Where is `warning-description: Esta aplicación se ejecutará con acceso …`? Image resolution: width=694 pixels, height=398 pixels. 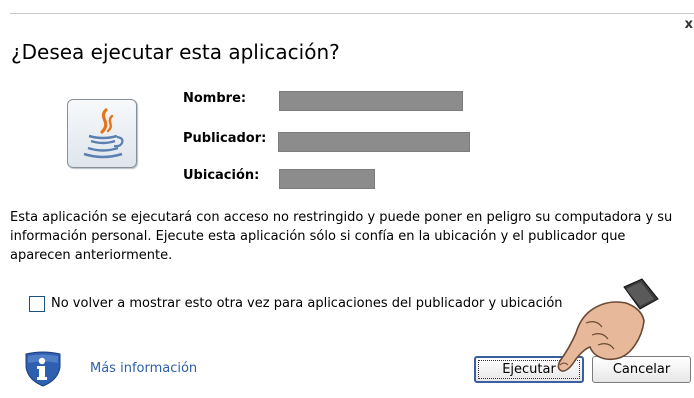
warning-description: Esta aplicación se ejecutará con acceso … is located at coordinates (341, 236).